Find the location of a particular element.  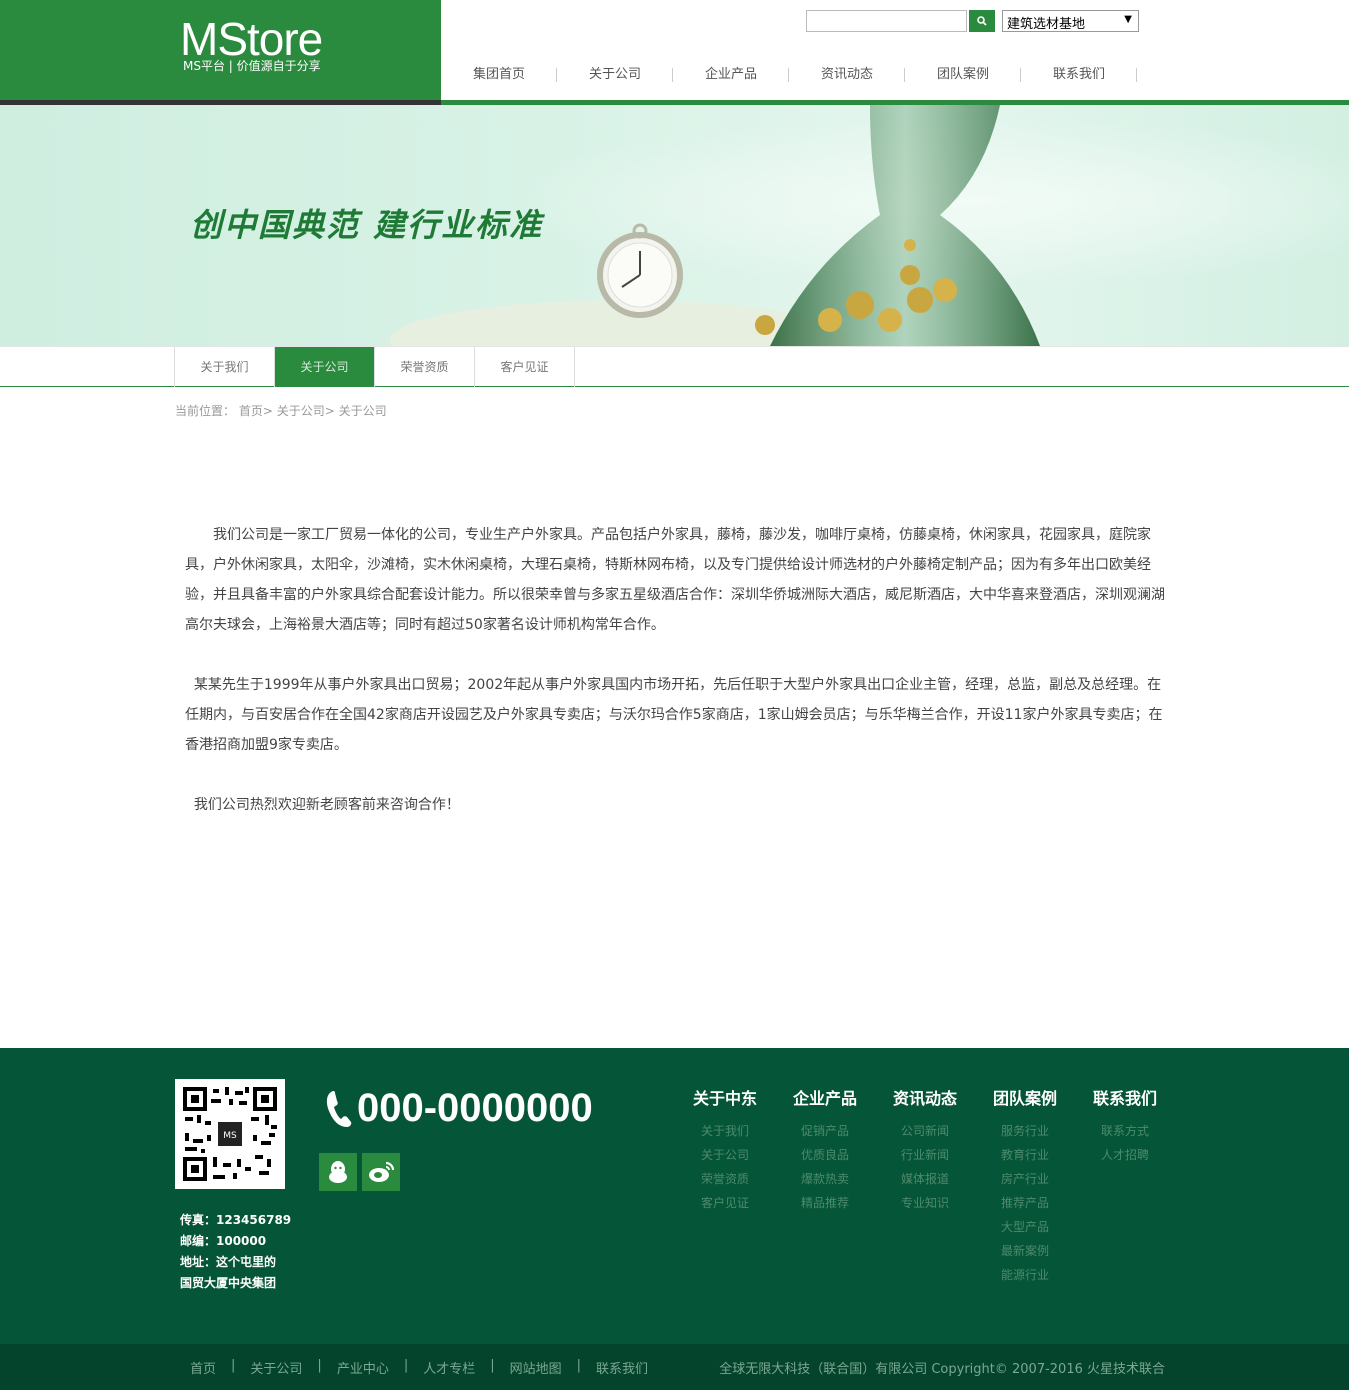

logo-subtitle: MS平台 | 价值源自于分享 is located at coordinates (252, 66).